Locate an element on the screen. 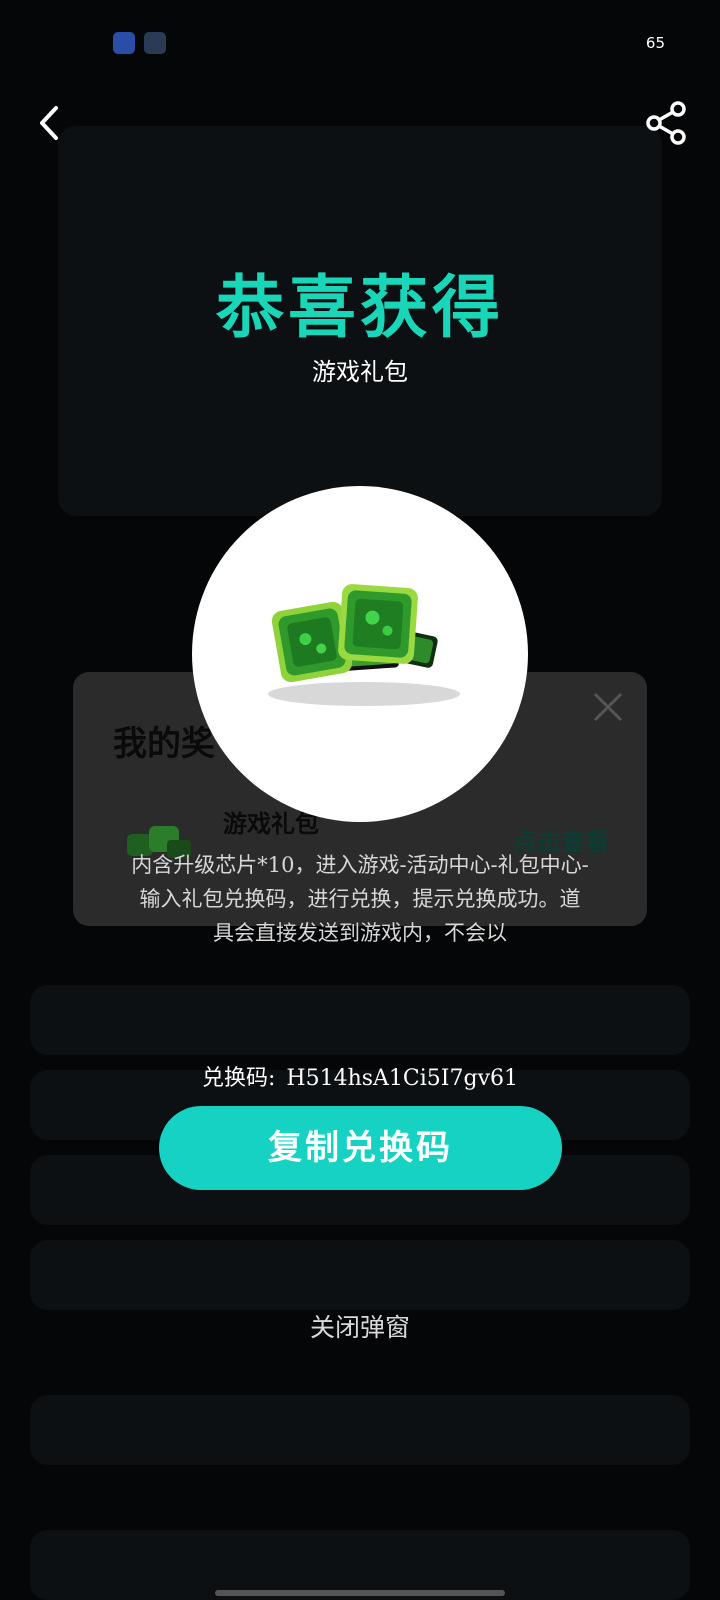  app-icon-blue is located at coordinates (124, 43).